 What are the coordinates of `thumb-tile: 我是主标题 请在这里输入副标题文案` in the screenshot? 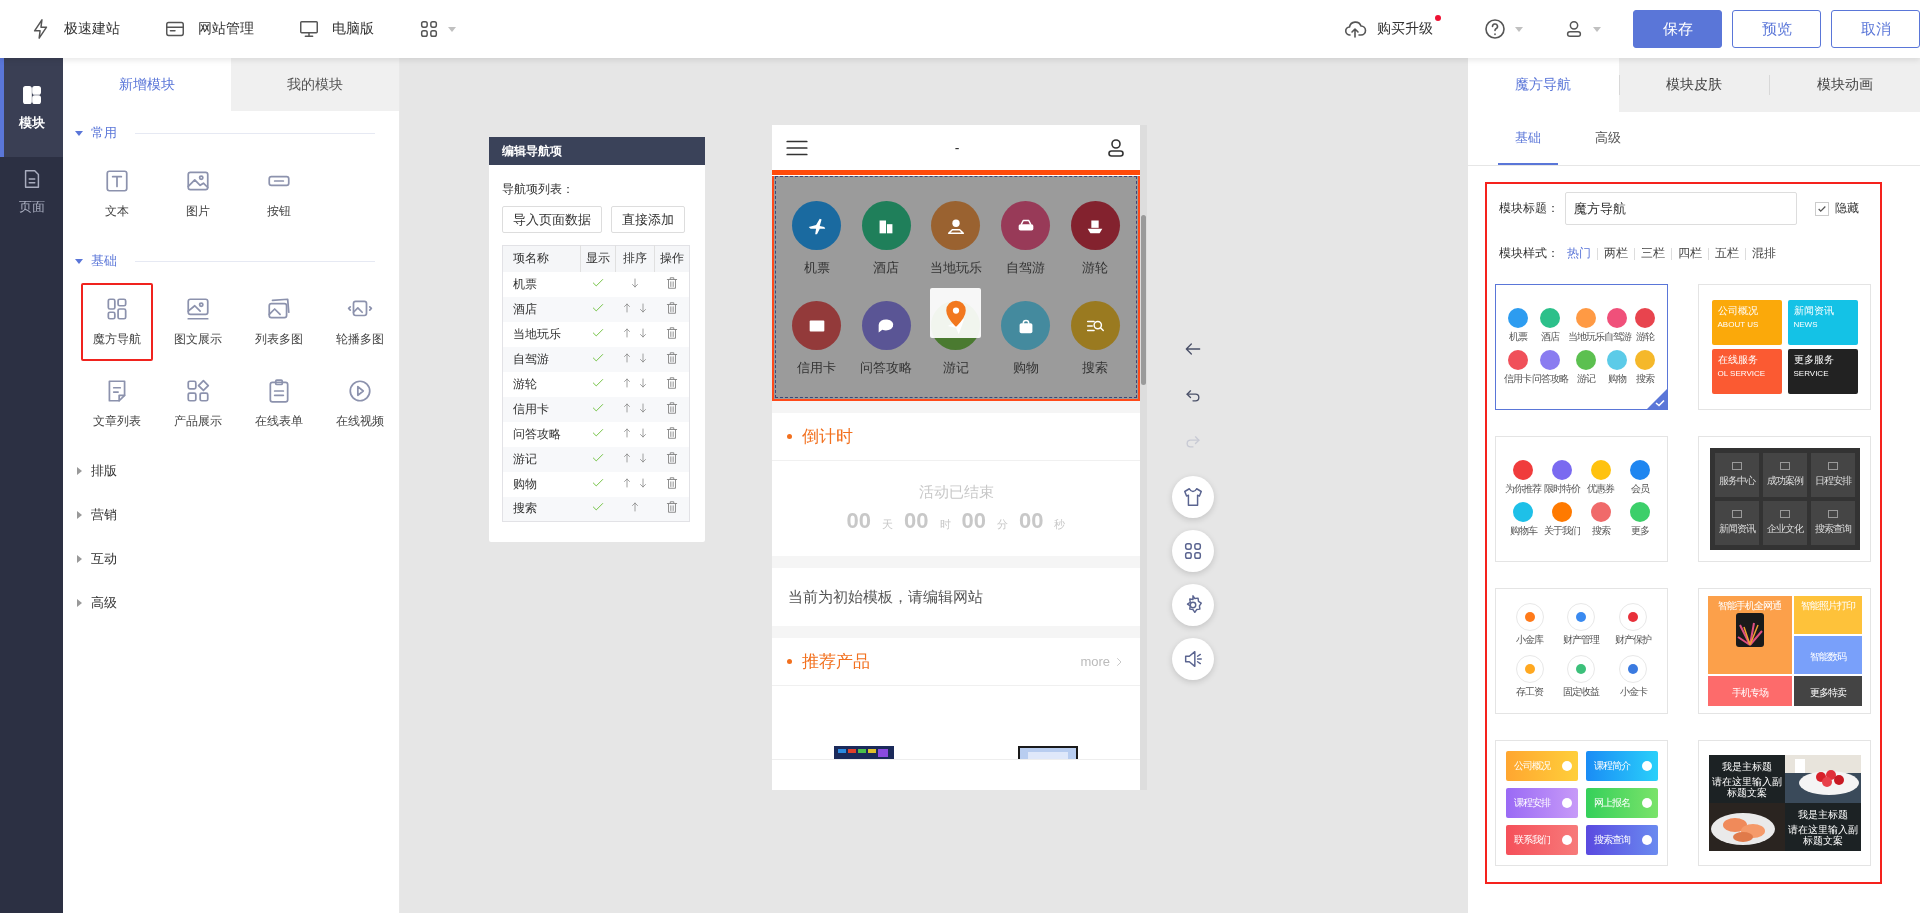 It's located at (1822, 827).